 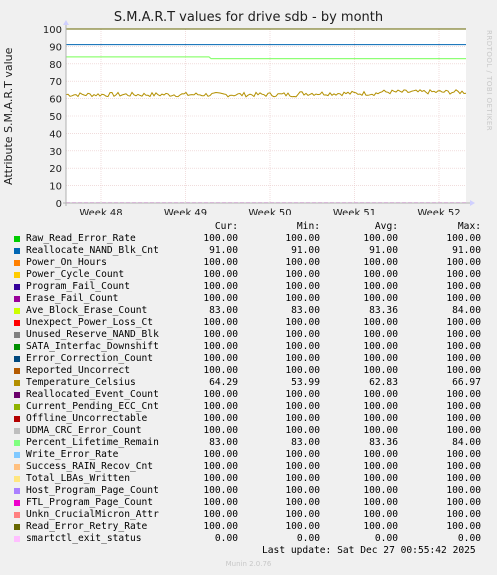 What do you see at coordinates (92, 250) in the screenshot?
I see `legend-series-name: Reallocate_NAND_Blk_Cnt` at bounding box center [92, 250].